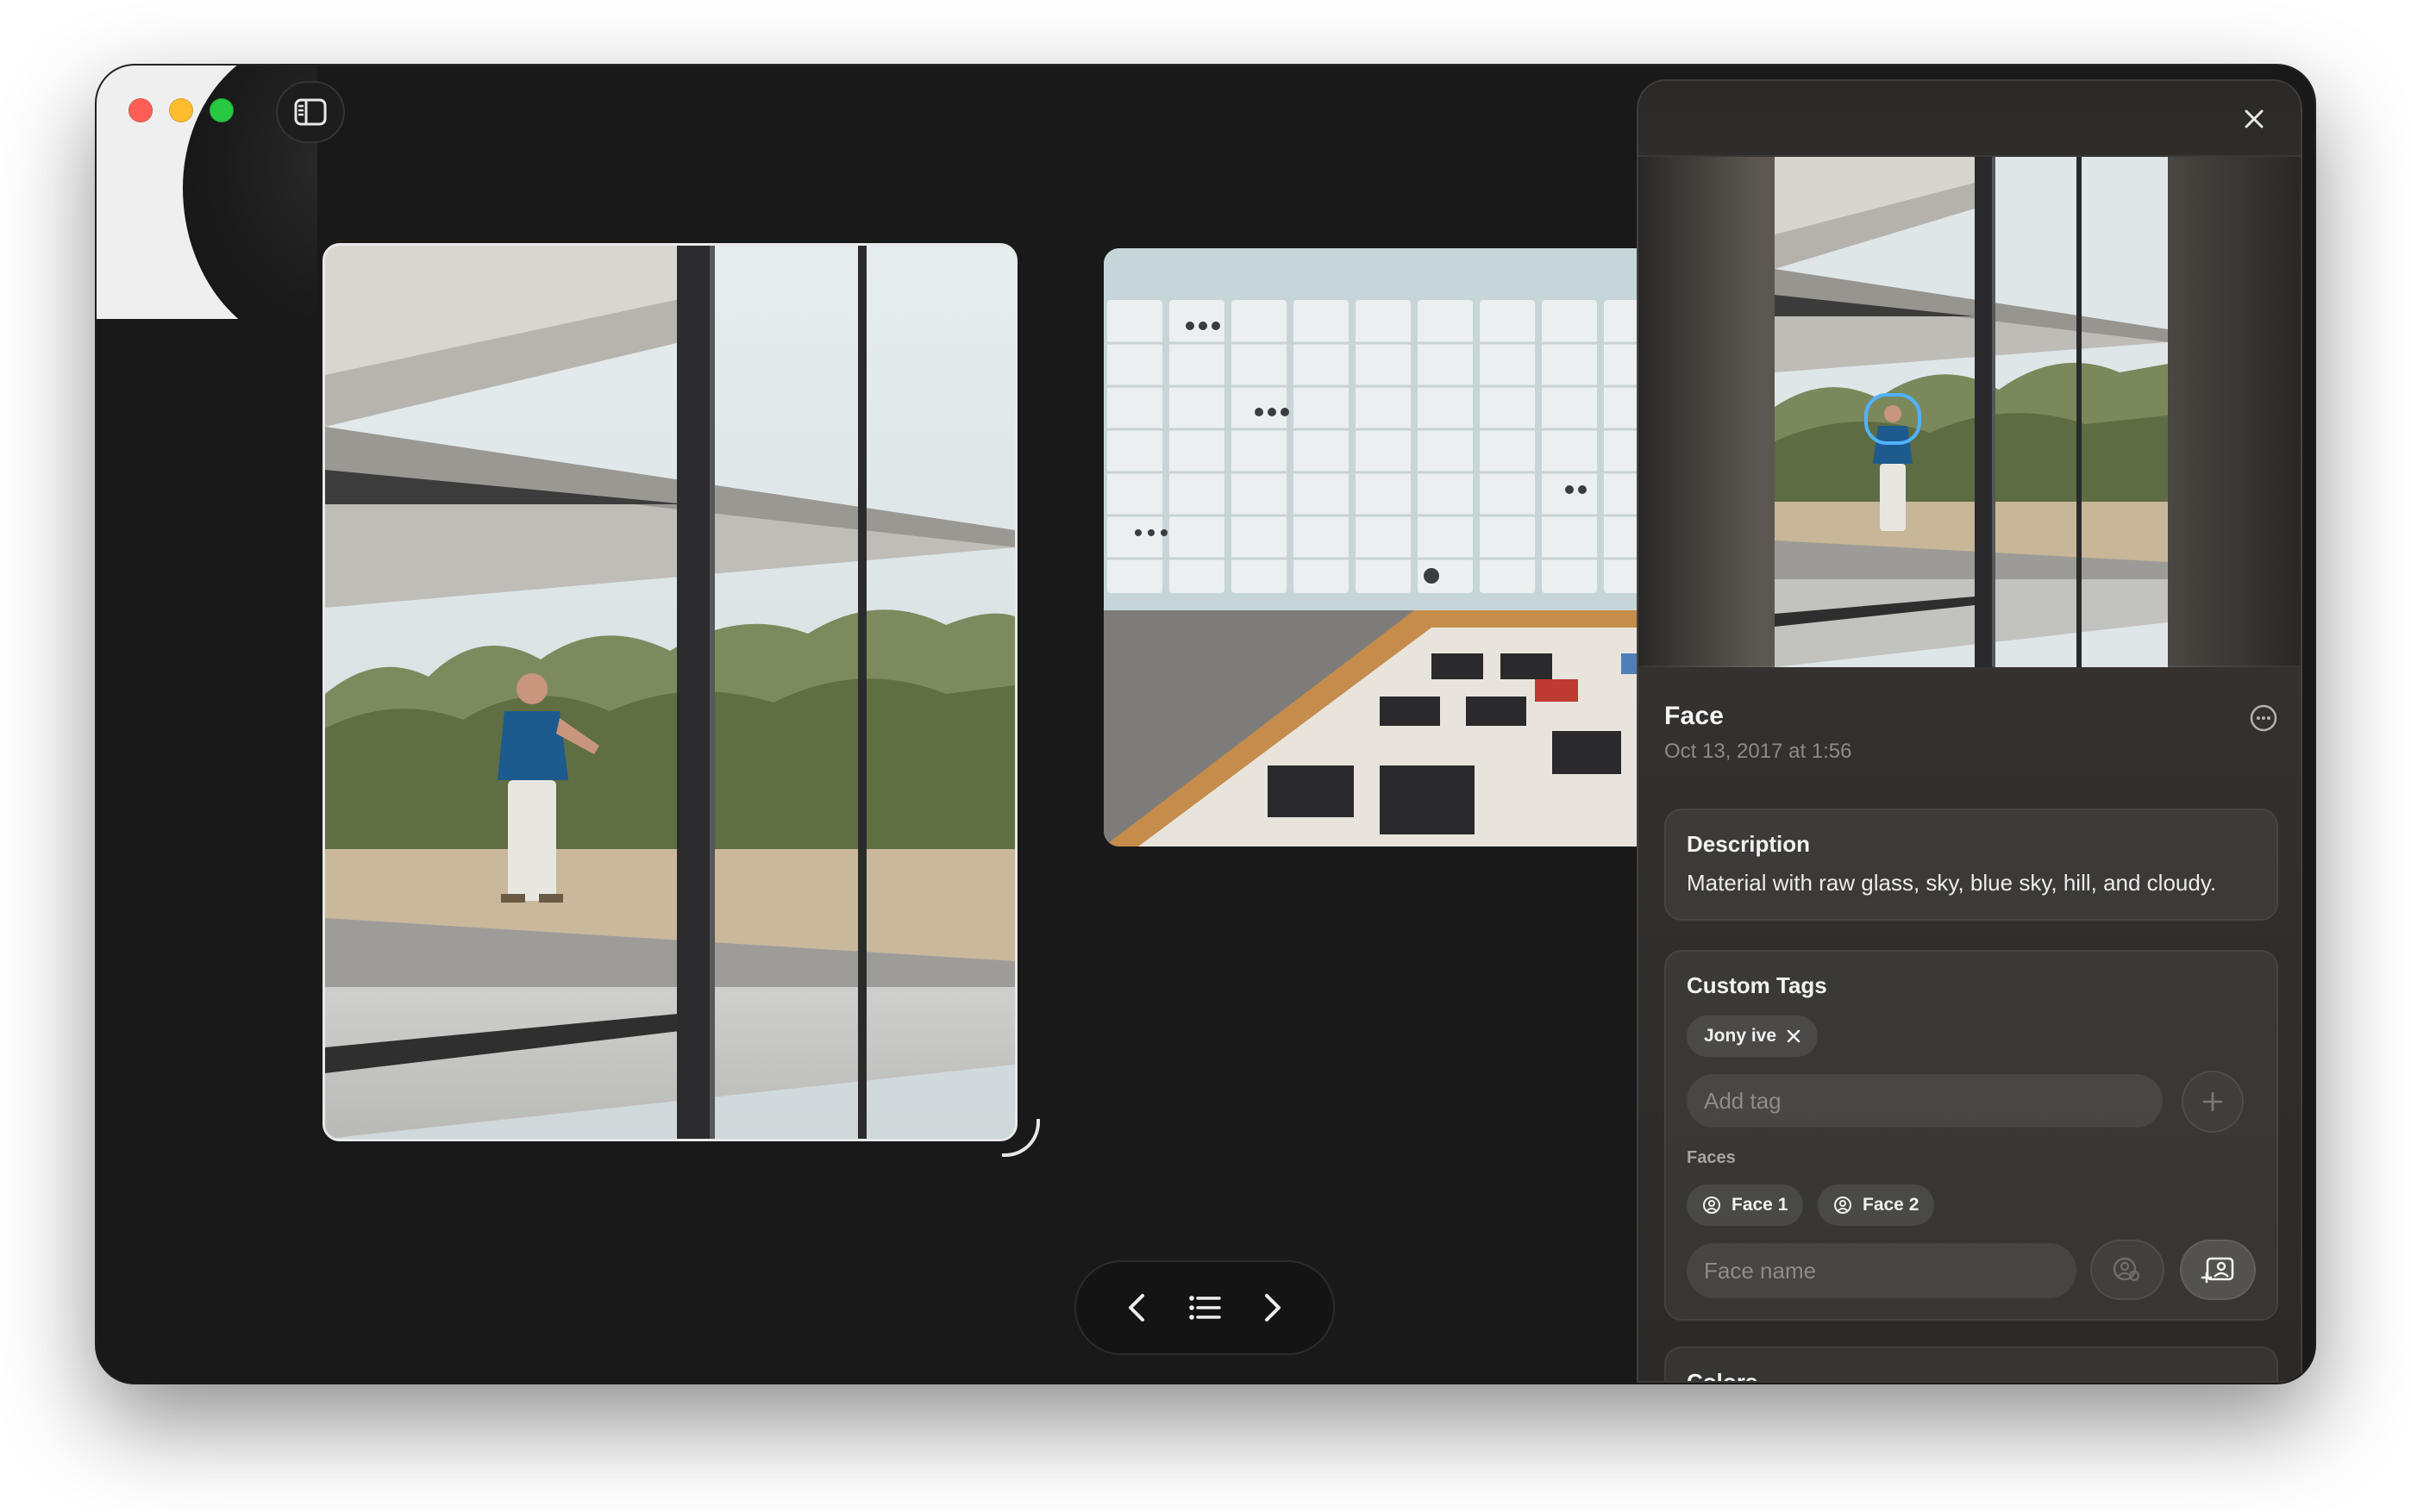 This screenshot has width=2411, height=1512. What do you see at coordinates (1757, 985) in the screenshot?
I see `custom-tags-heading: Custom Tags` at bounding box center [1757, 985].